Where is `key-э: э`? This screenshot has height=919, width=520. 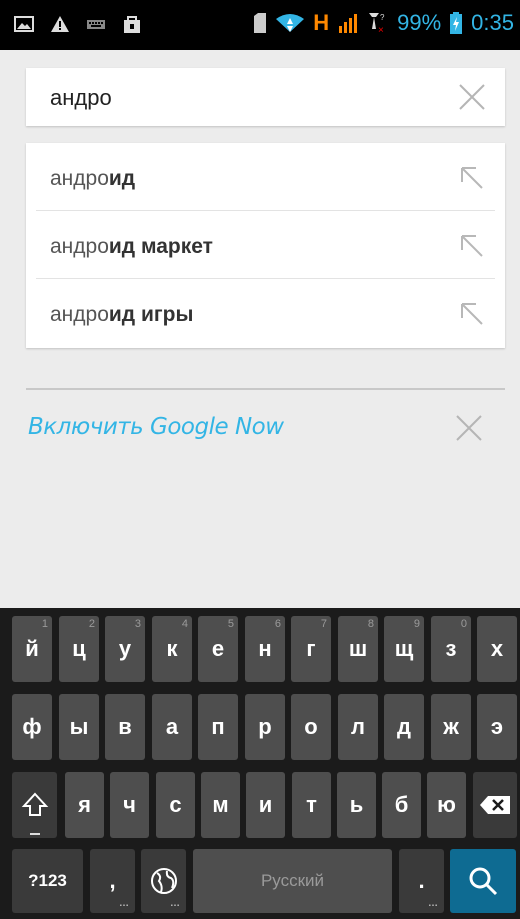
key-э: э is located at coordinates (497, 727).